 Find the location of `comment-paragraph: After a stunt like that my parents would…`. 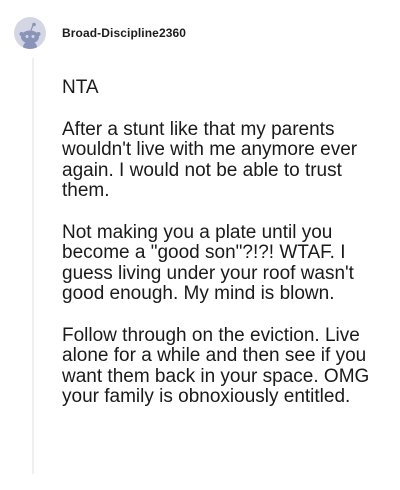

comment-paragraph: After a stunt like that my parents would… is located at coordinates (210, 159).